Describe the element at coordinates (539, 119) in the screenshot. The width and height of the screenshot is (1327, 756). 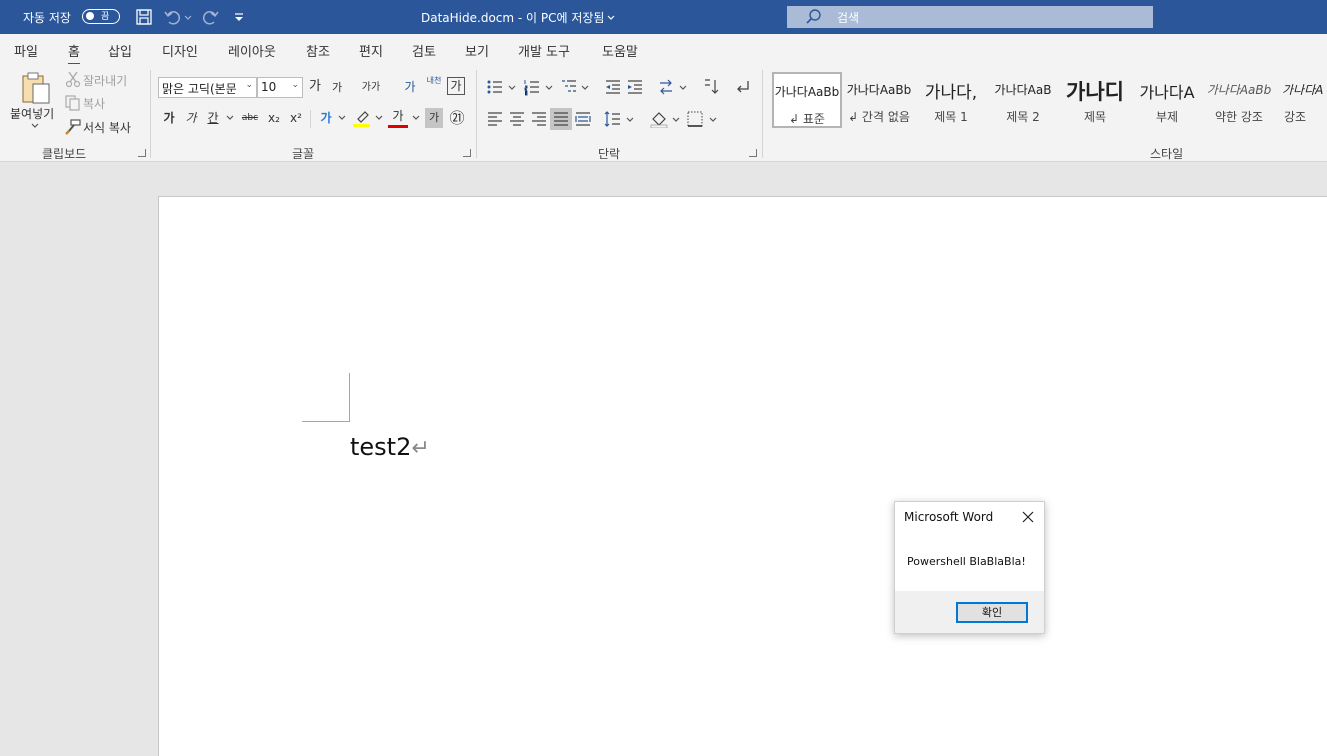
I see `align-right-icon` at that location.